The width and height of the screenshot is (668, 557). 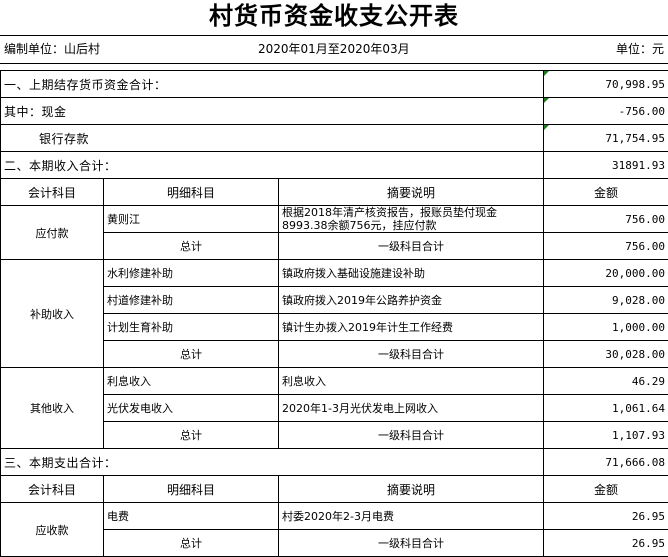 I want to click on amount-cell: 1,061.64, so click(x=605, y=408).